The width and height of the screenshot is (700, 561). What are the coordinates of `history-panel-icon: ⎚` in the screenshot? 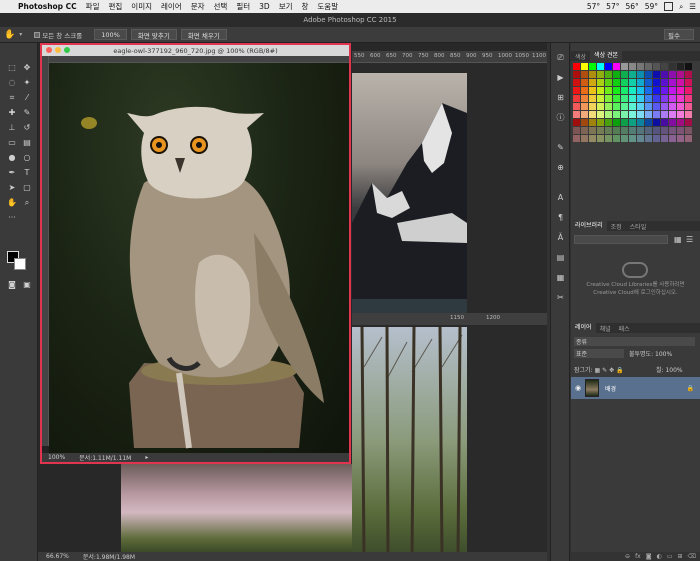 It's located at (560, 58).